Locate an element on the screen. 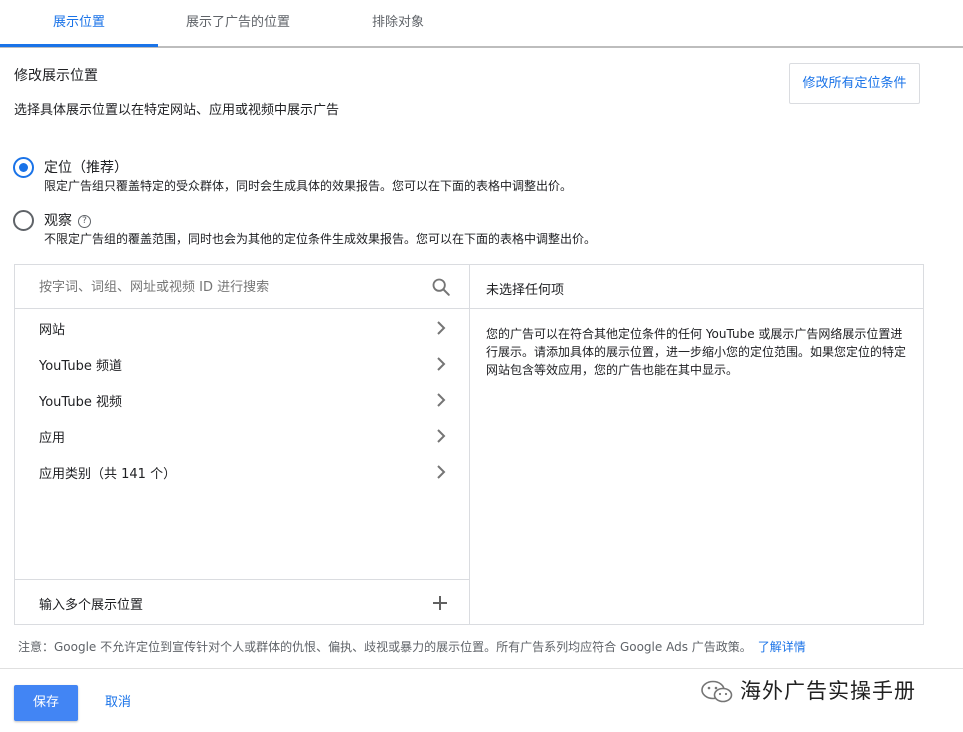 The height and width of the screenshot is (732, 963). search-icon is located at coordinates (441, 287).